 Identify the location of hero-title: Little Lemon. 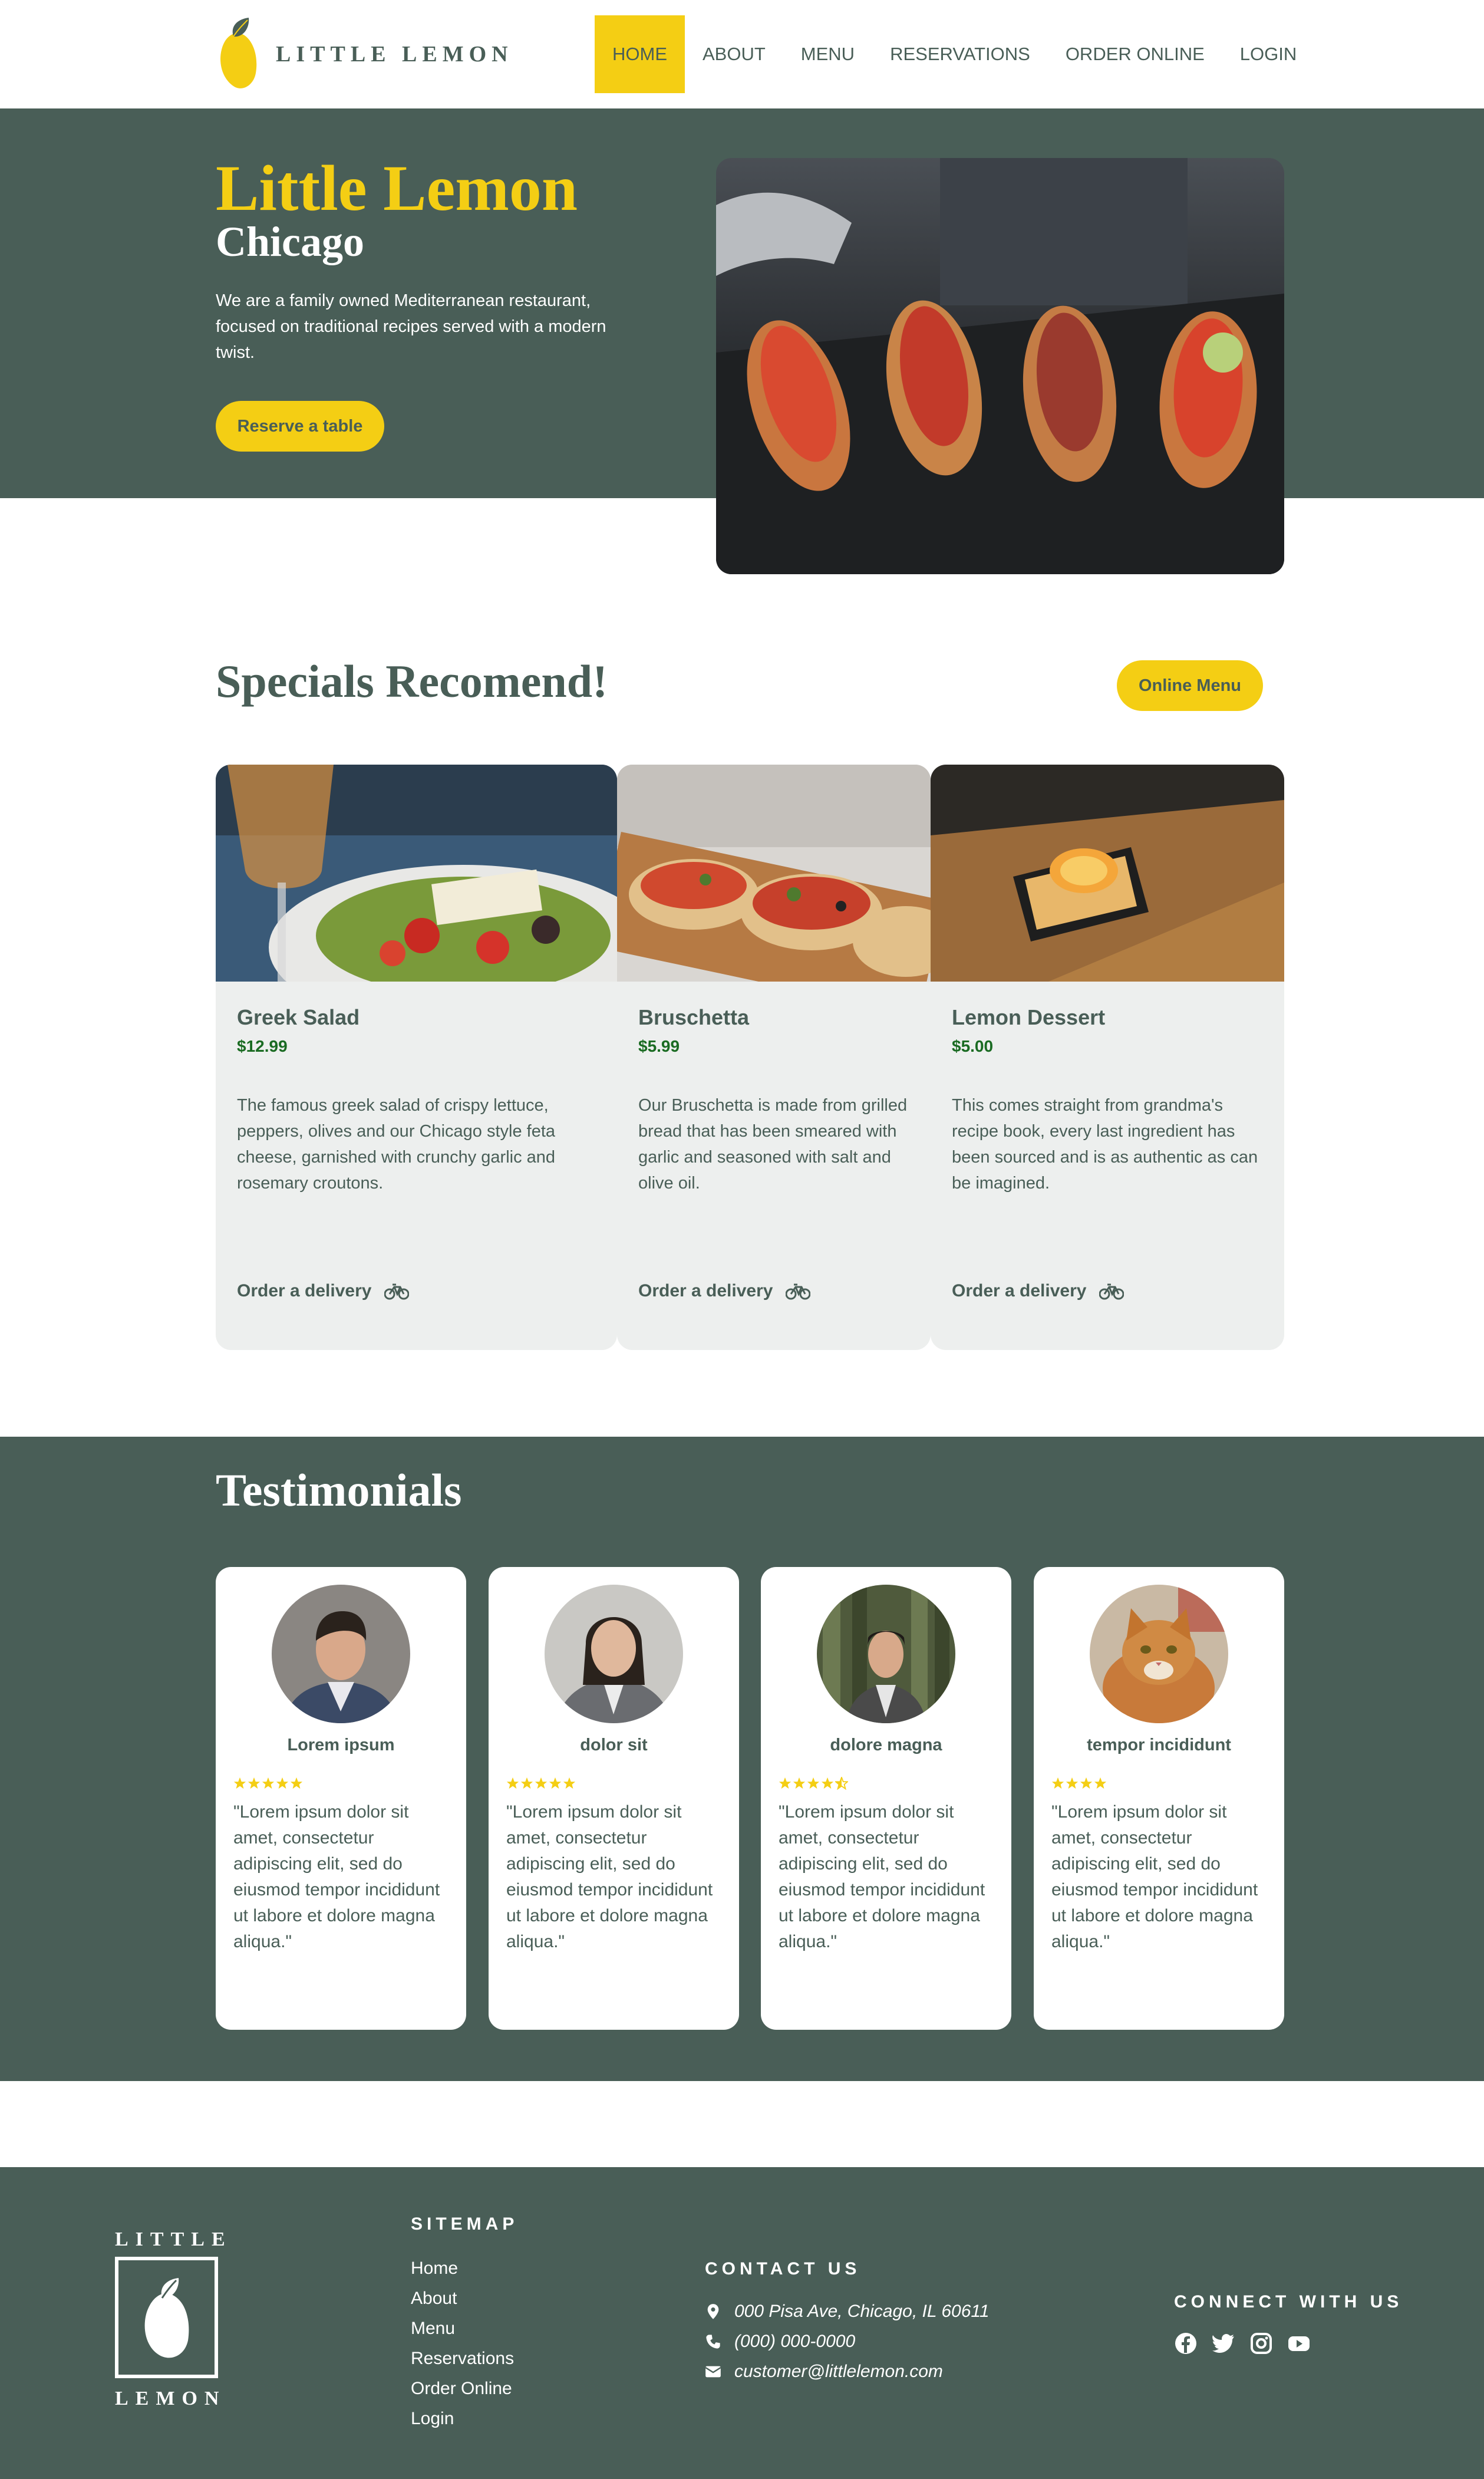
(397, 188).